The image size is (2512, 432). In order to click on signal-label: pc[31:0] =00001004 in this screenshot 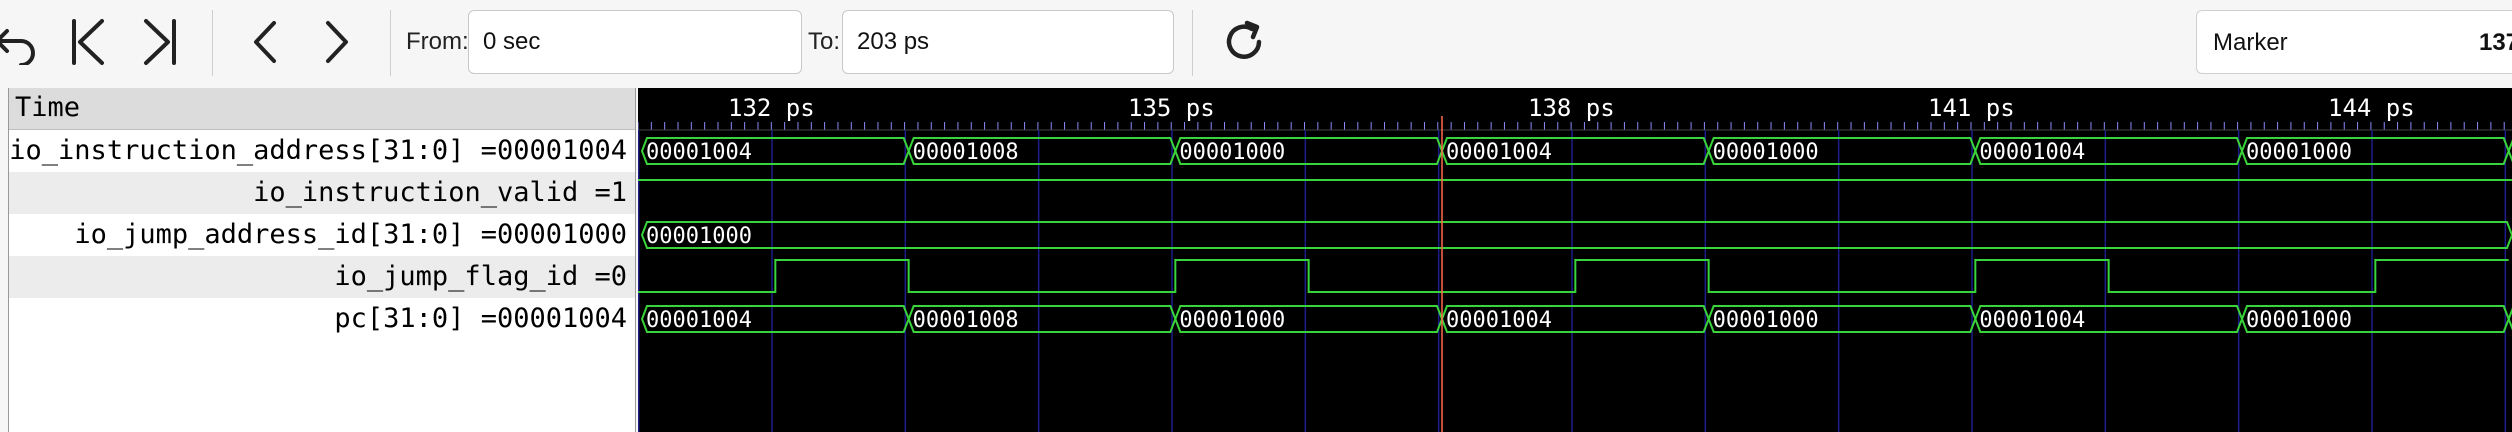, I will do `click(480, 318)`.